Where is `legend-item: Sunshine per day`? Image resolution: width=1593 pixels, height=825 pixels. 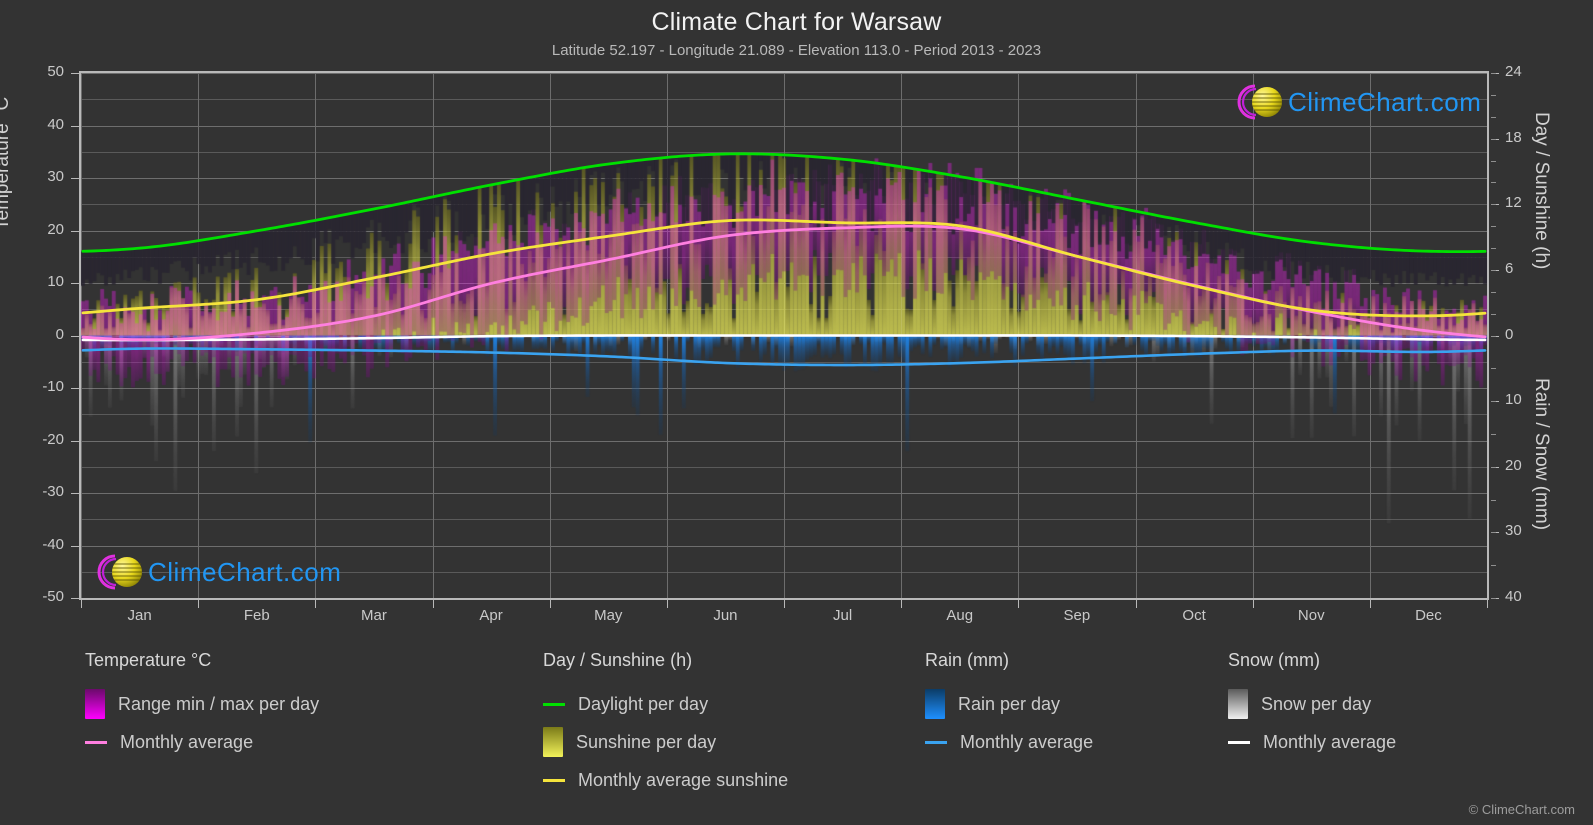
legend-item: Sunshine per day is located at coordinates (665, 742).